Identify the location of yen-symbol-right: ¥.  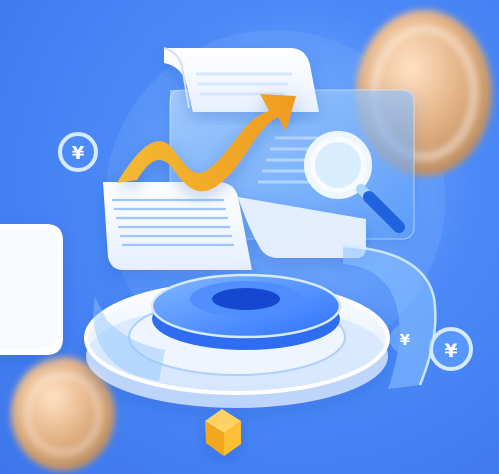
(450, 351).